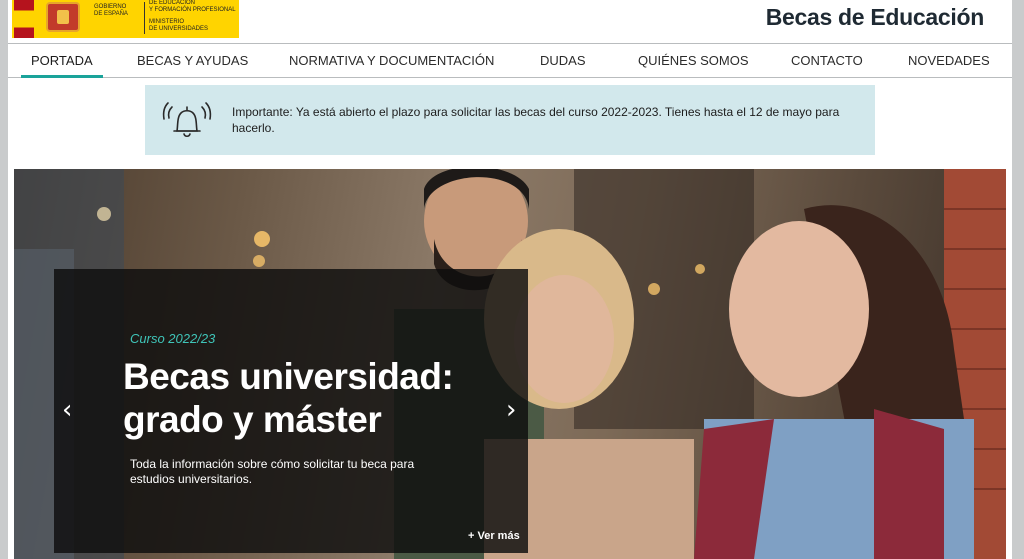 The image size is (1024, 559). I want to click on nav-item-portada: Portada, so click(62, 61).